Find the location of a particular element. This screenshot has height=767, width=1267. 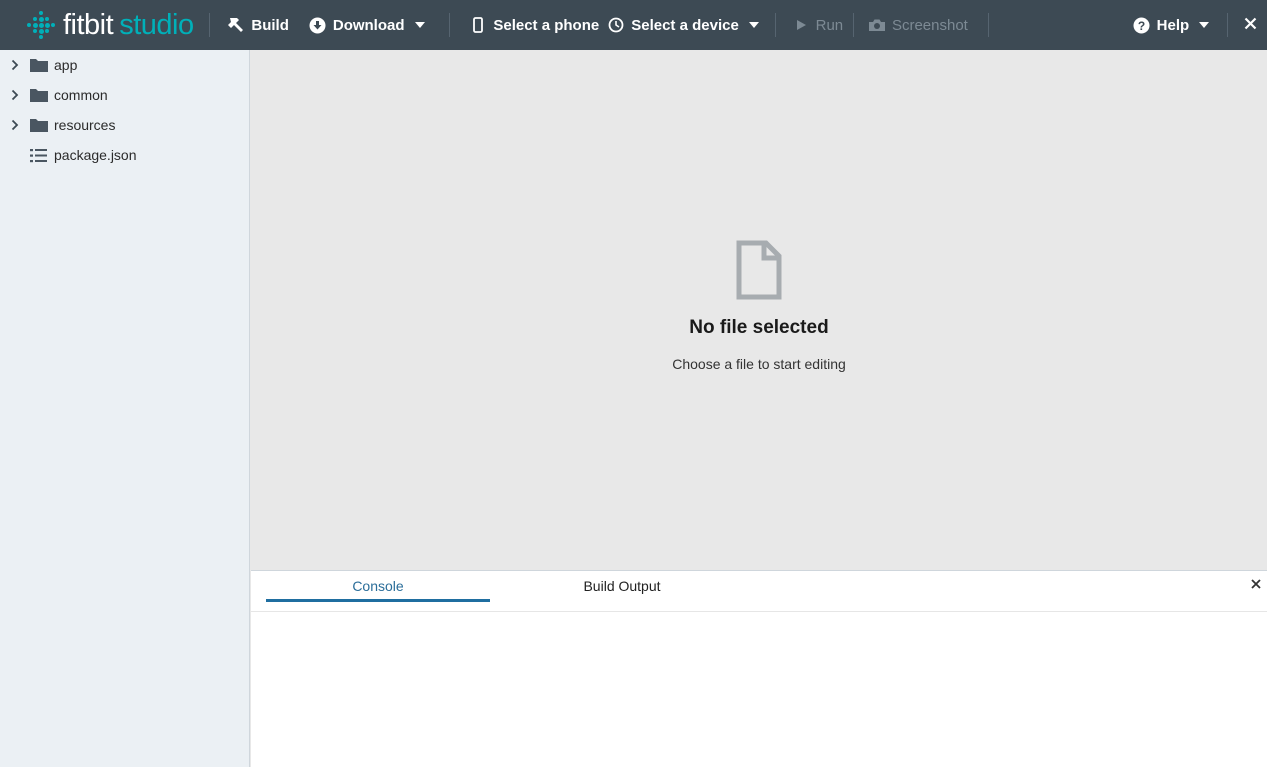

document-icon is located at coordinates (759, 270).